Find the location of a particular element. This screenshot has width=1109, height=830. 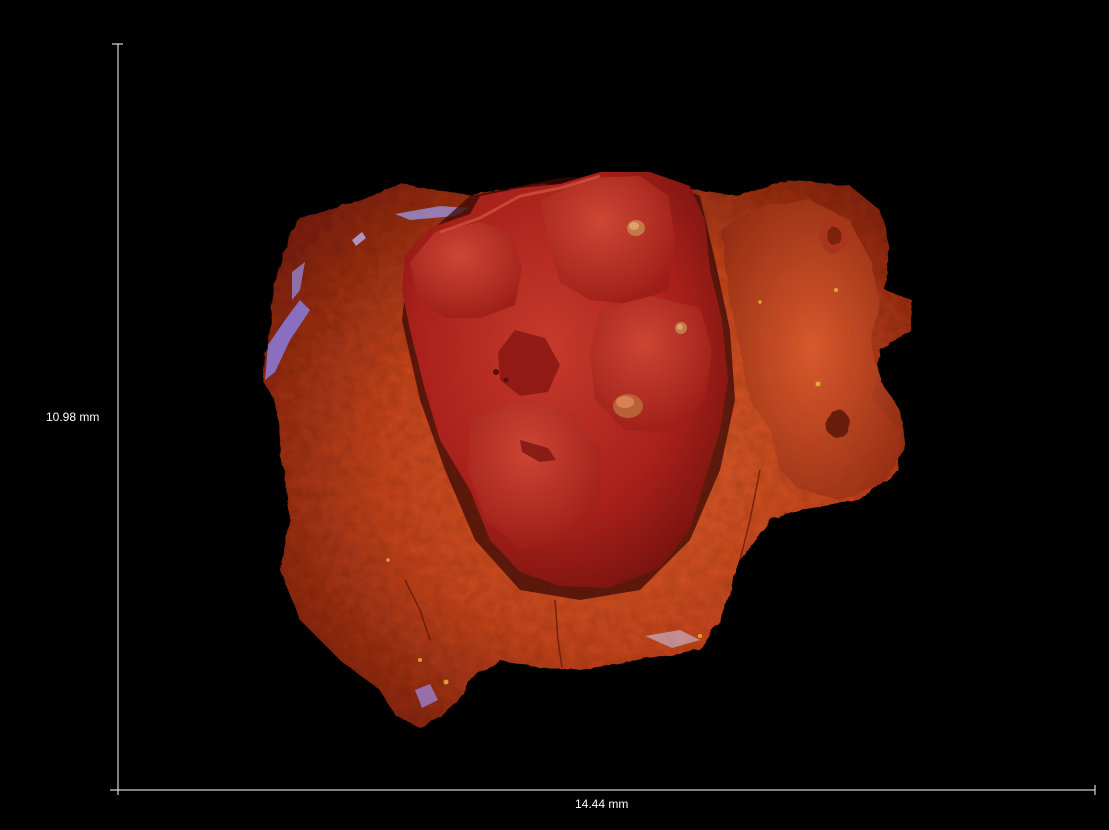

height-dimension-label: 10.98 mm is located at coordinates (73, 417).